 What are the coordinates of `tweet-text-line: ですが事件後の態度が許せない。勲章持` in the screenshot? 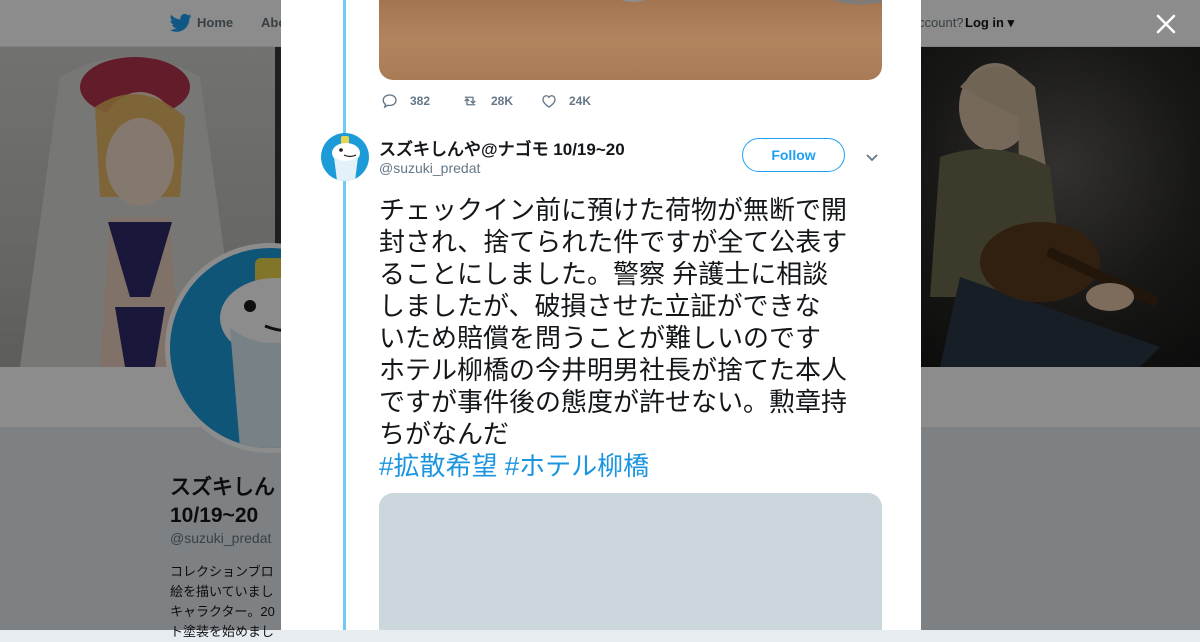 It's located at (613, 402).